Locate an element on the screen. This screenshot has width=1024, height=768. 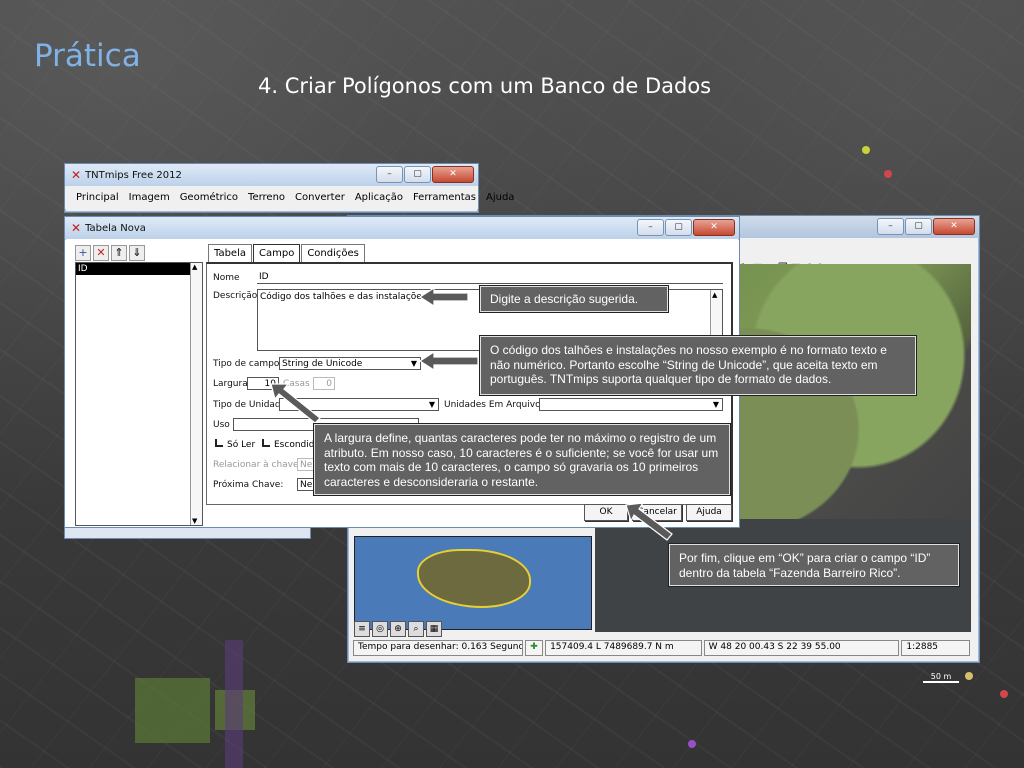
arrow-to-tipo-campo is located at coordinates (448, 361).